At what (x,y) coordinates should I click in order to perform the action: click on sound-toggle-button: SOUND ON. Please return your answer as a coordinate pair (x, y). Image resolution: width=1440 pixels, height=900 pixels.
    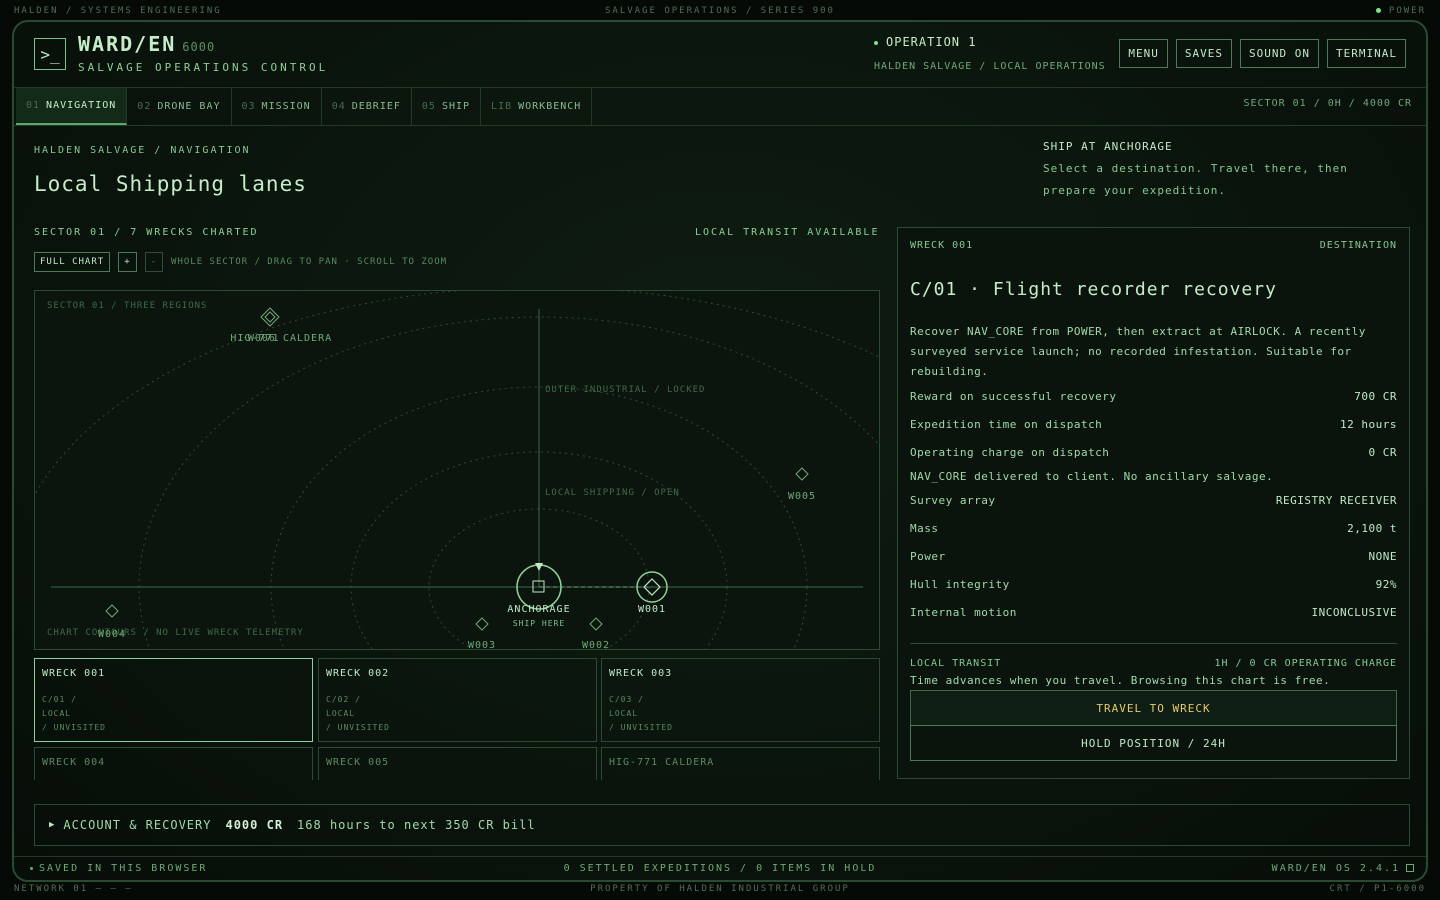
    Looking at the image, I should click on (1280, 53).